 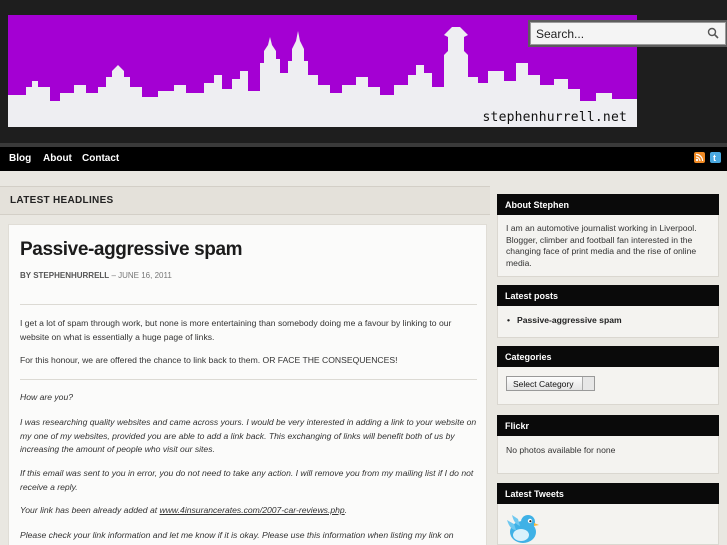 What do you see at coordinates (245, 200) in the screenshot?
I see `latest-headlines-bar: LATEST HEADLINES` at bounding box center [245, 200].